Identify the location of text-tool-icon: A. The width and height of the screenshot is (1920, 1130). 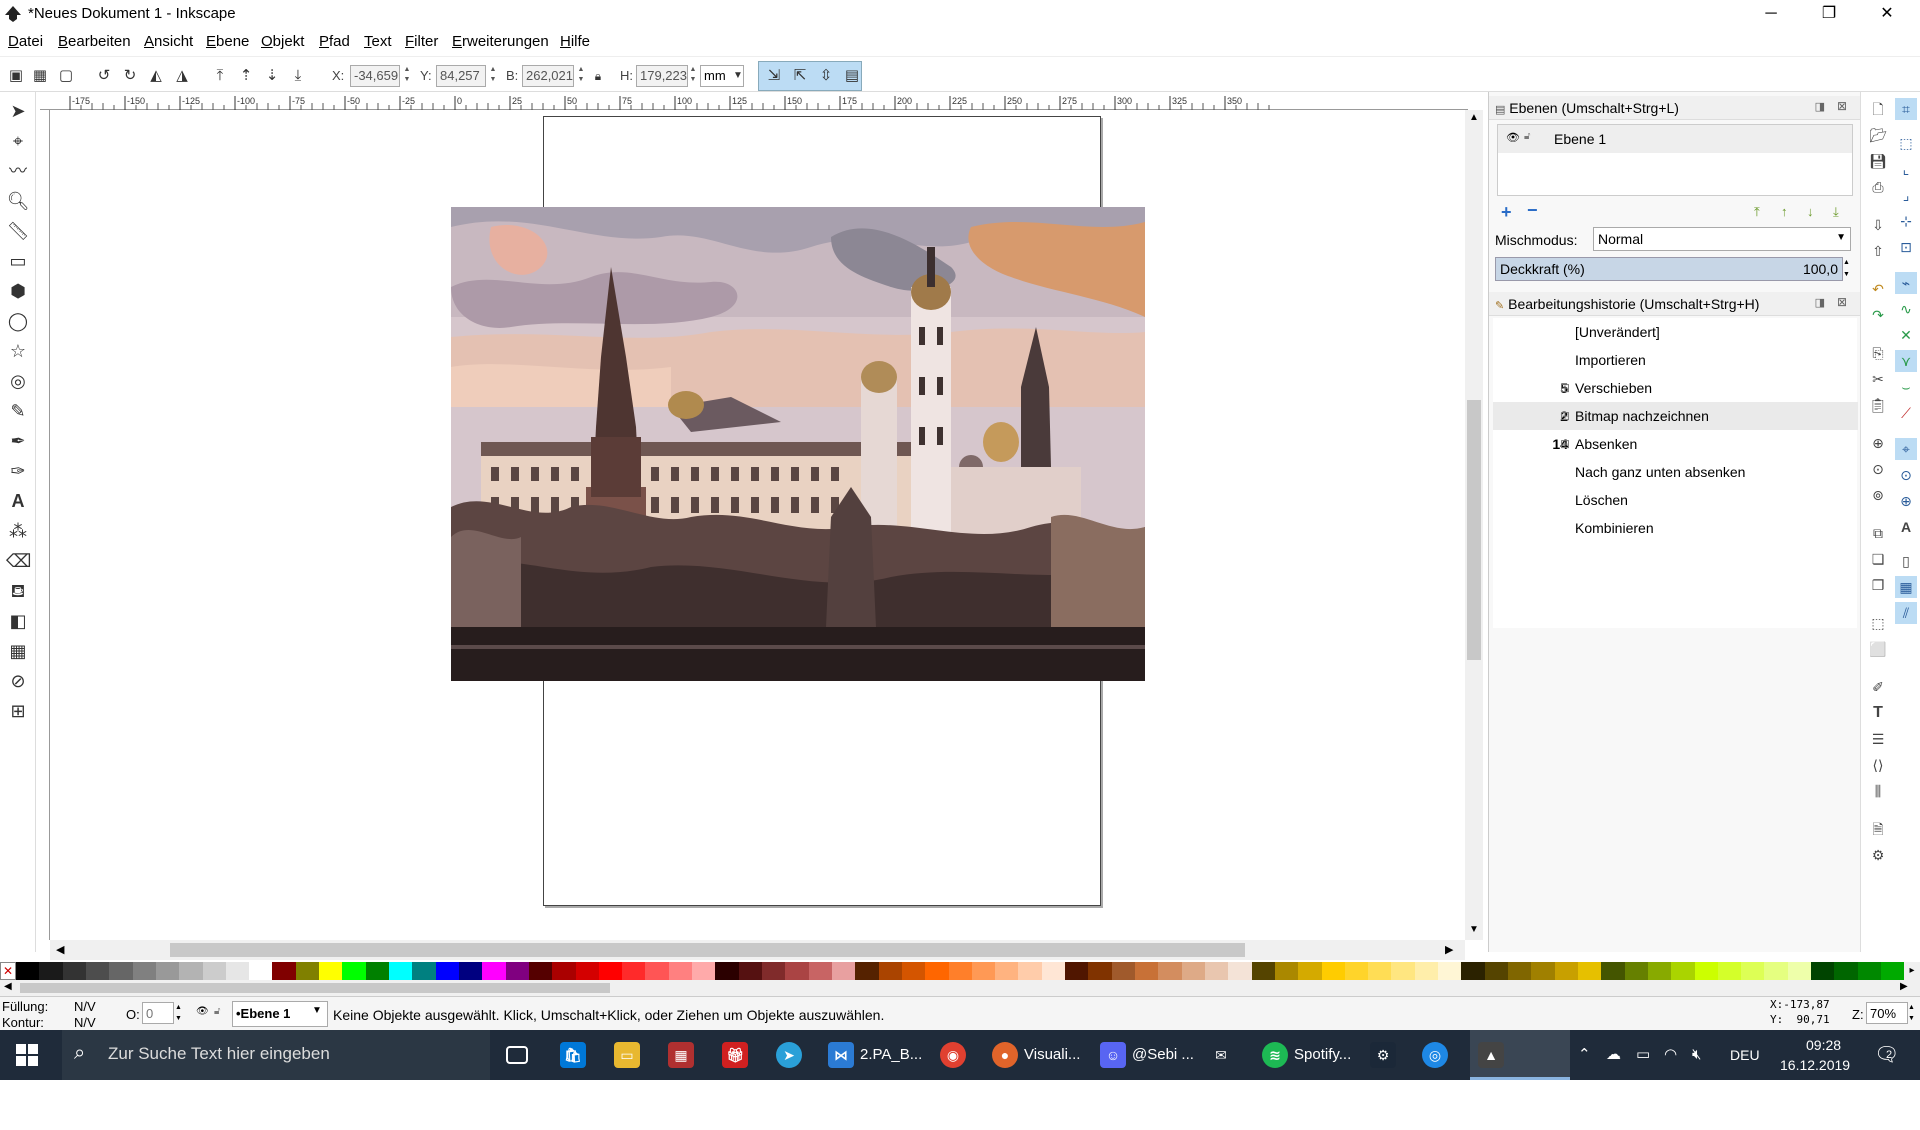
(18, 501).